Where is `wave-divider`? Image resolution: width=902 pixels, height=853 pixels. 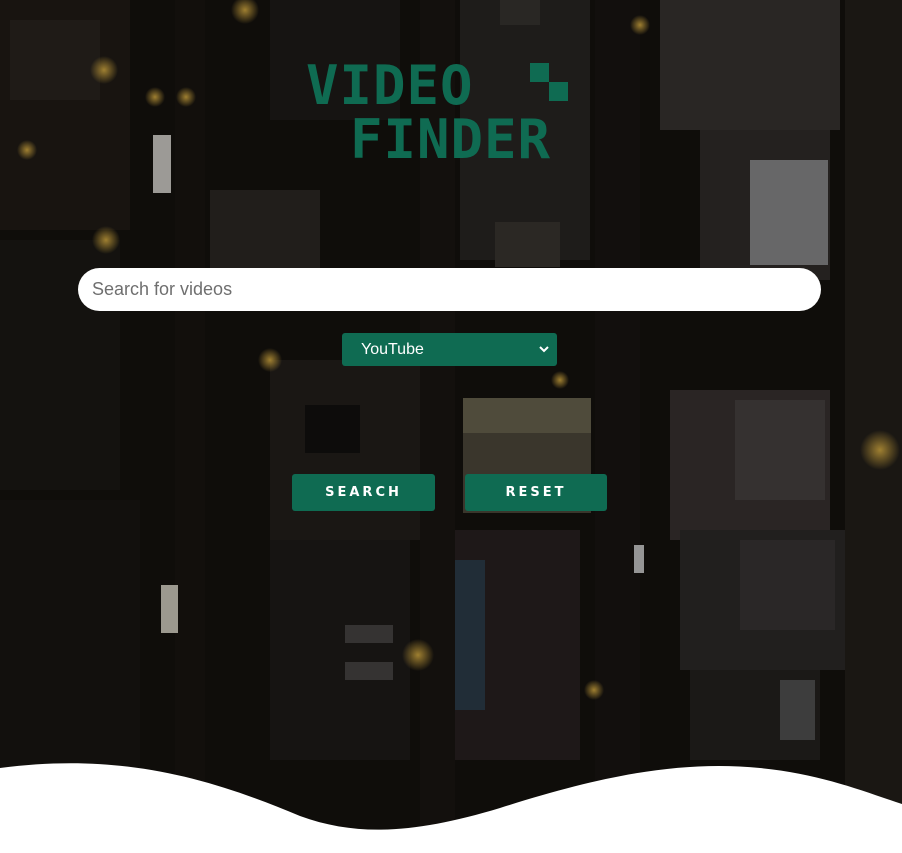
wave-divider is located at coordinates (451, 808).